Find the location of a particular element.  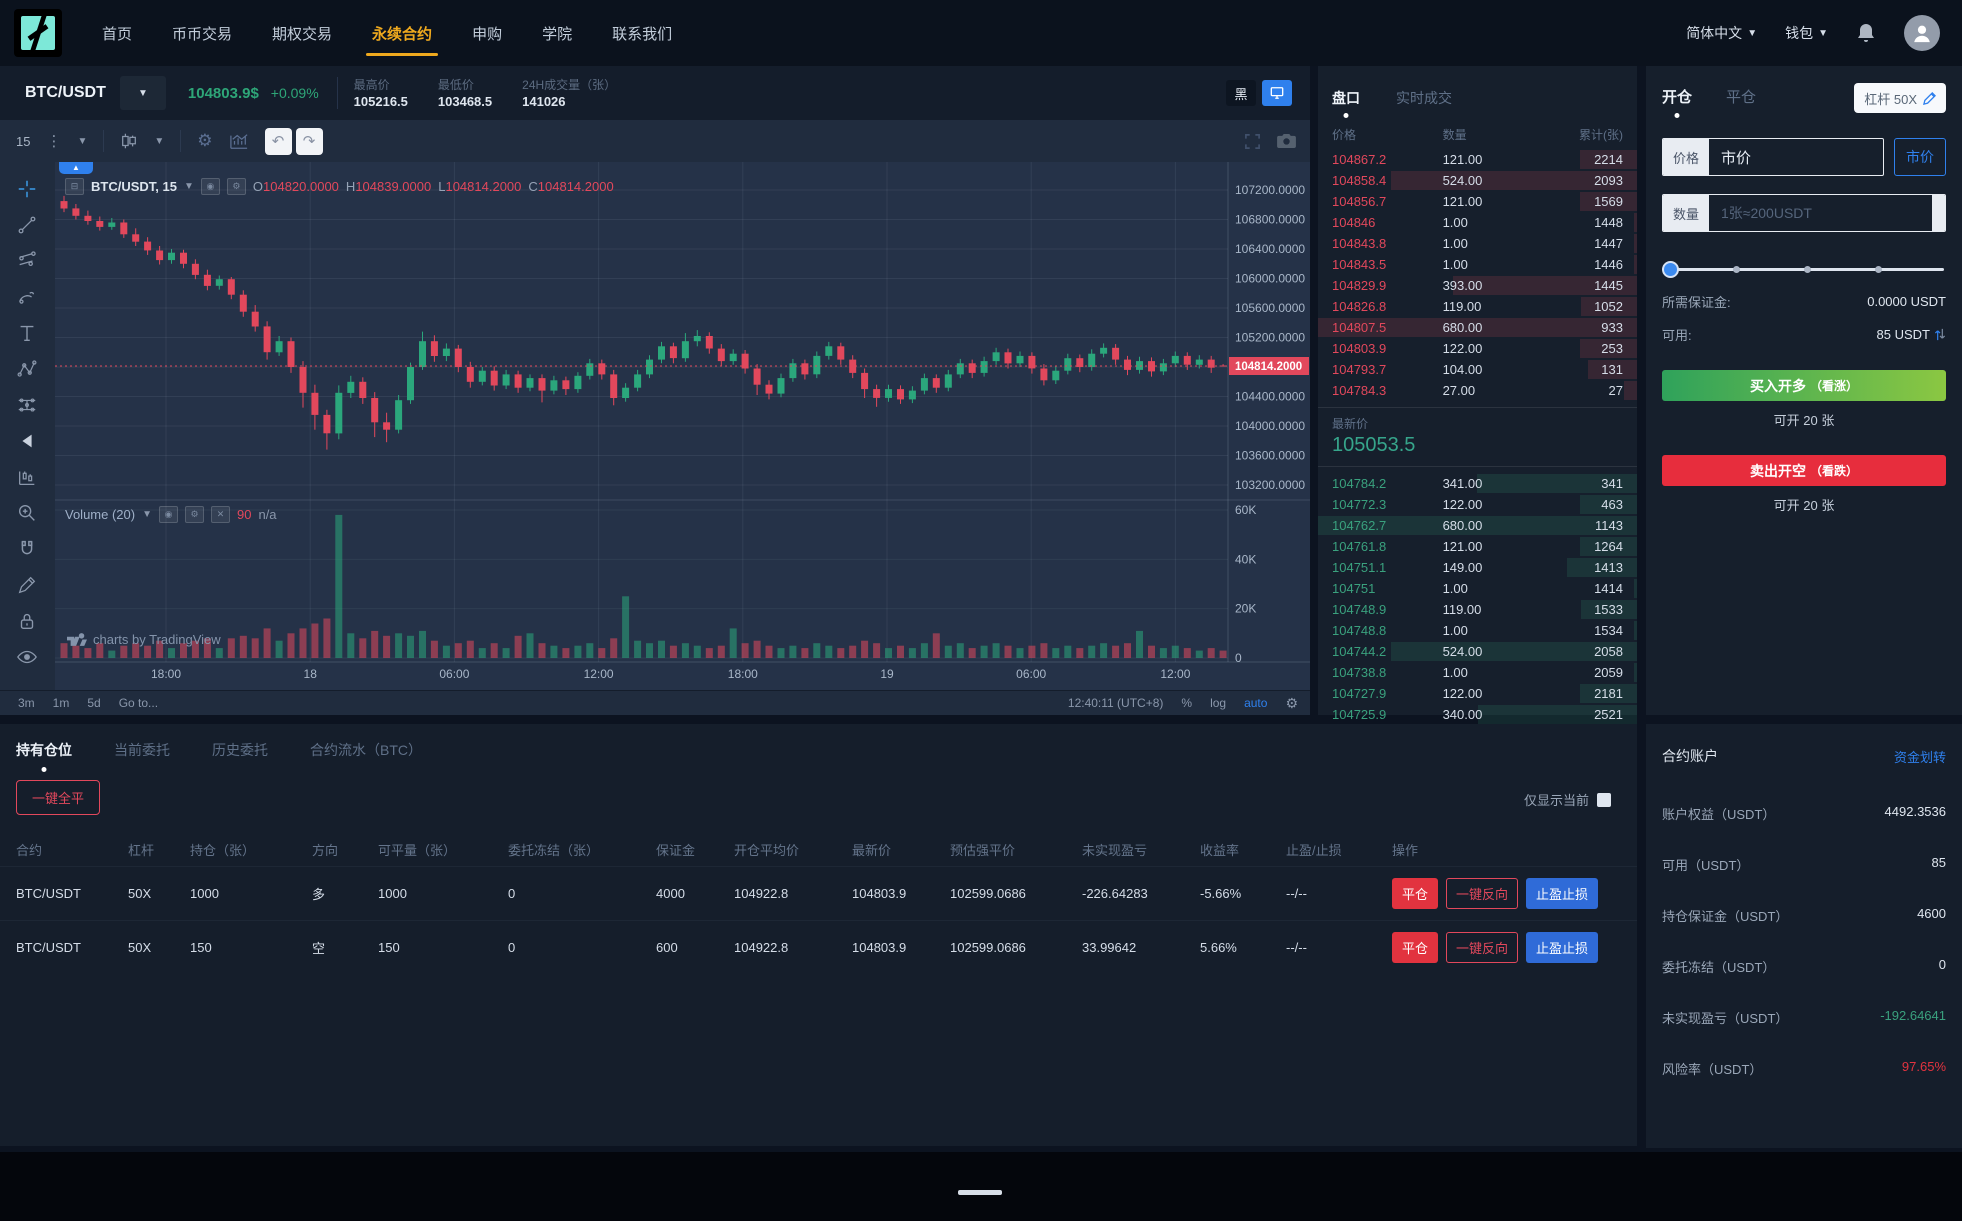

zoom-in-icon is located at coordinates (27, 513).